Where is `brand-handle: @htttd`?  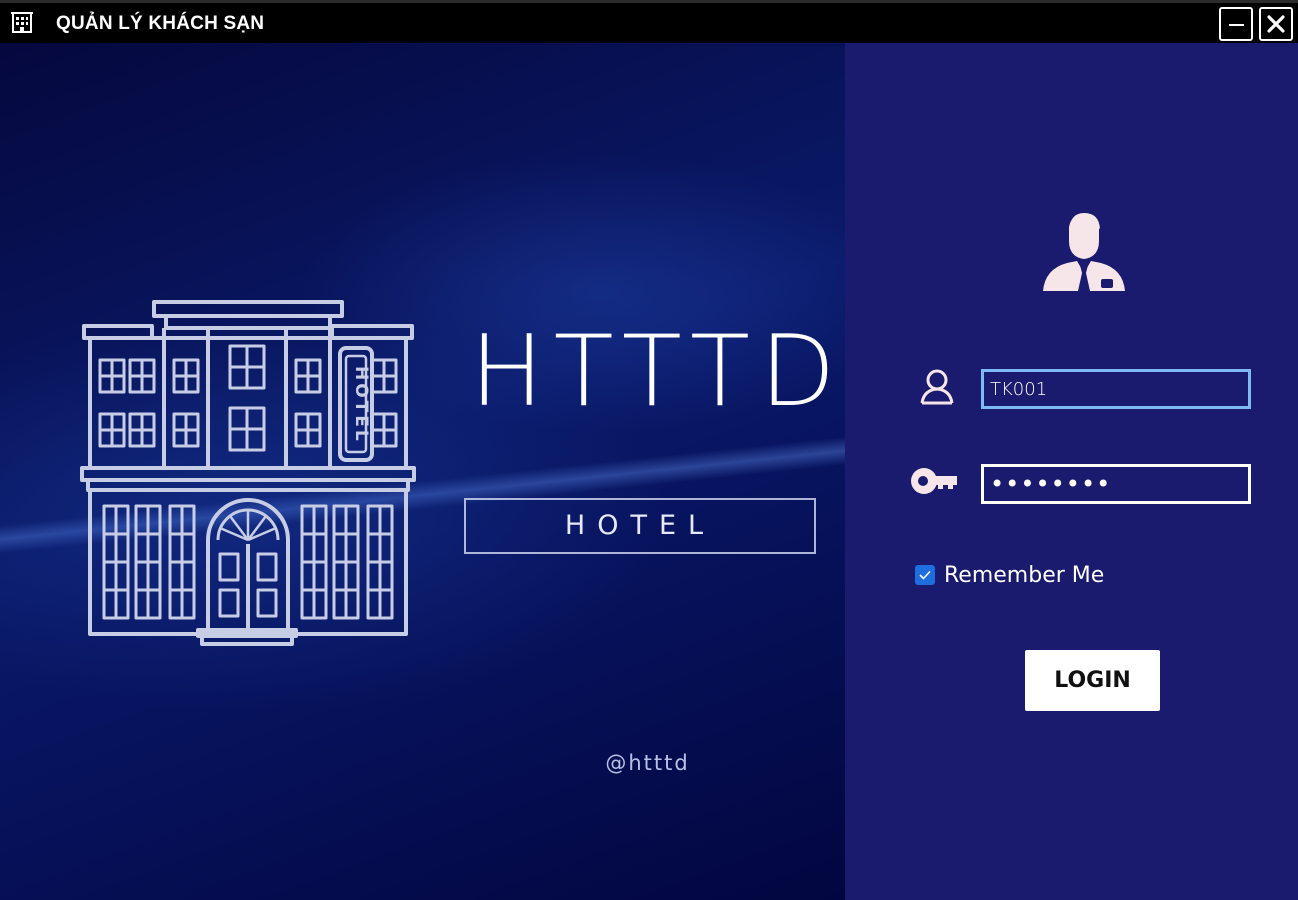
brand-handle: @htttd is located at coordinates (647, 763).